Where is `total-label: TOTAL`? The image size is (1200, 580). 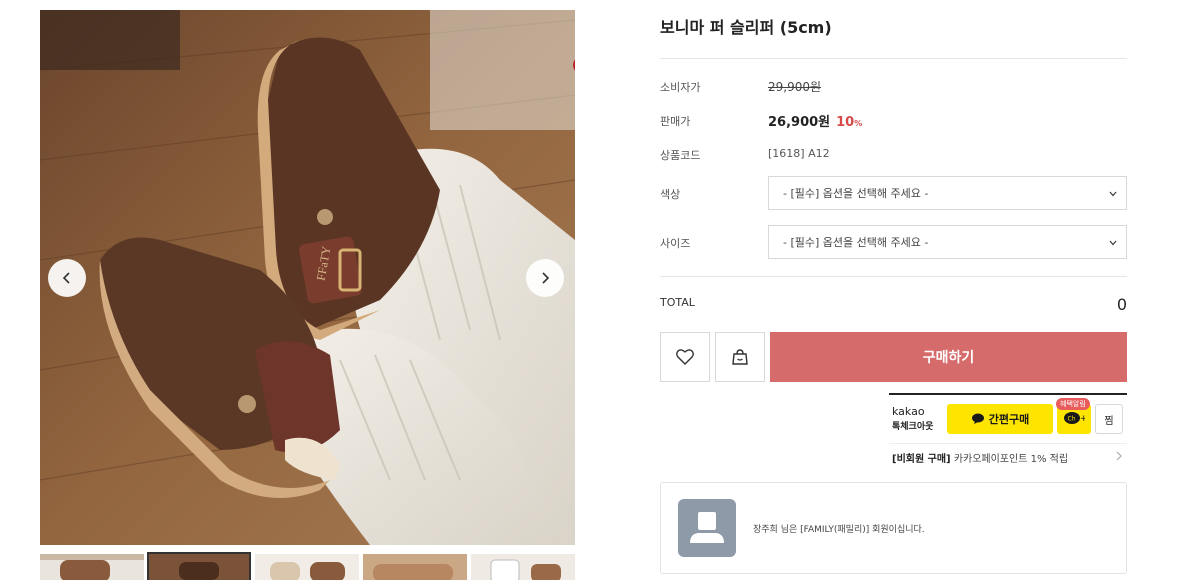 total-label: TOTAL is located at coordinates (677, 302).